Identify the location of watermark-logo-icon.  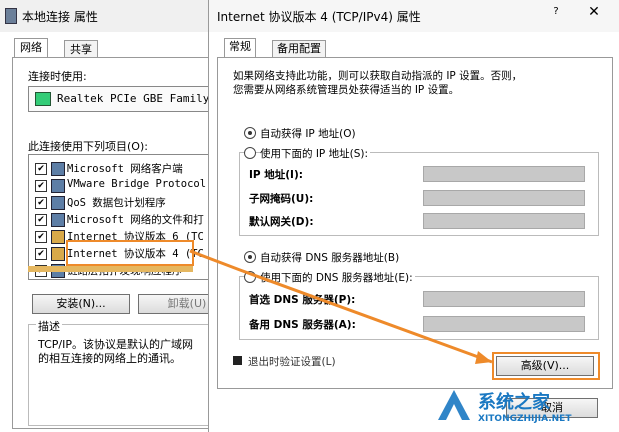
(454, 405).